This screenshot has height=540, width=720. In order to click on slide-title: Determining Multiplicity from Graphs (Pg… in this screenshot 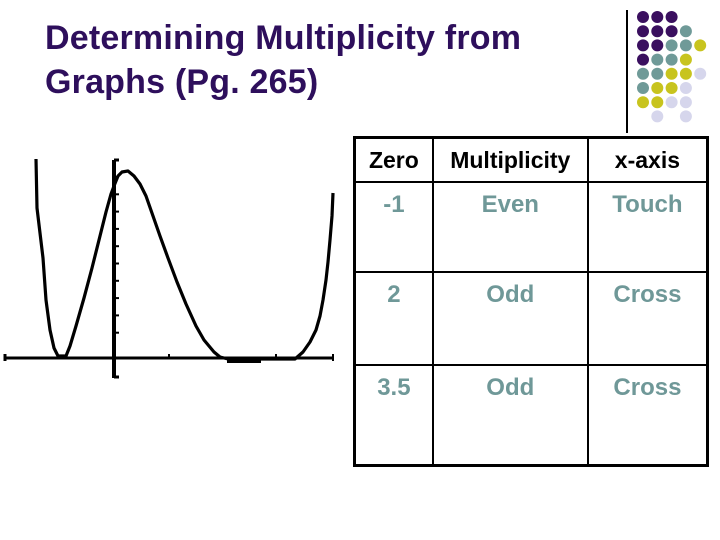, I will do `click(283, 60)`.